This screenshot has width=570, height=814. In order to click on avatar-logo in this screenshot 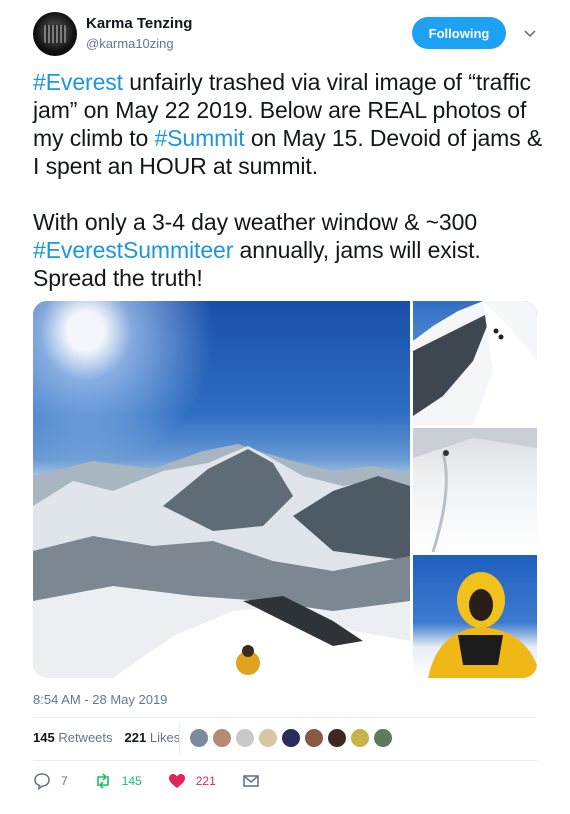, I will do `click(55, 34)`.